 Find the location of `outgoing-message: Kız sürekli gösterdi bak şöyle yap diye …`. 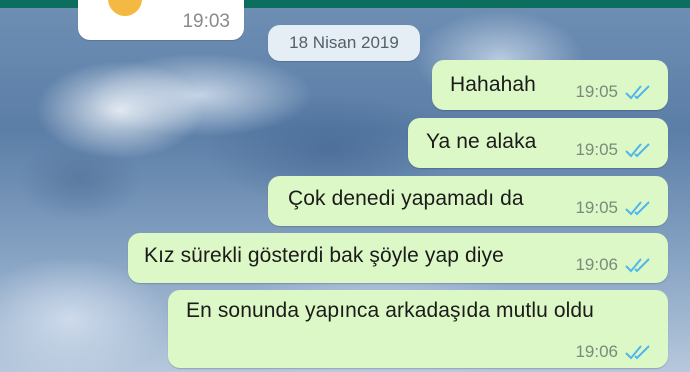

outgoing-message: Kız sürekli gösterdi bak şöyle yap diye … is located at coordinates (398, 258).